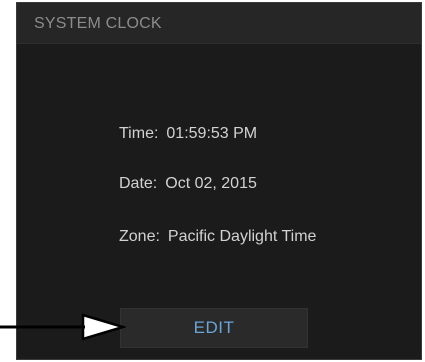  I want to click on time-row: Time: 01:59:53 PM, so click(188, 134).